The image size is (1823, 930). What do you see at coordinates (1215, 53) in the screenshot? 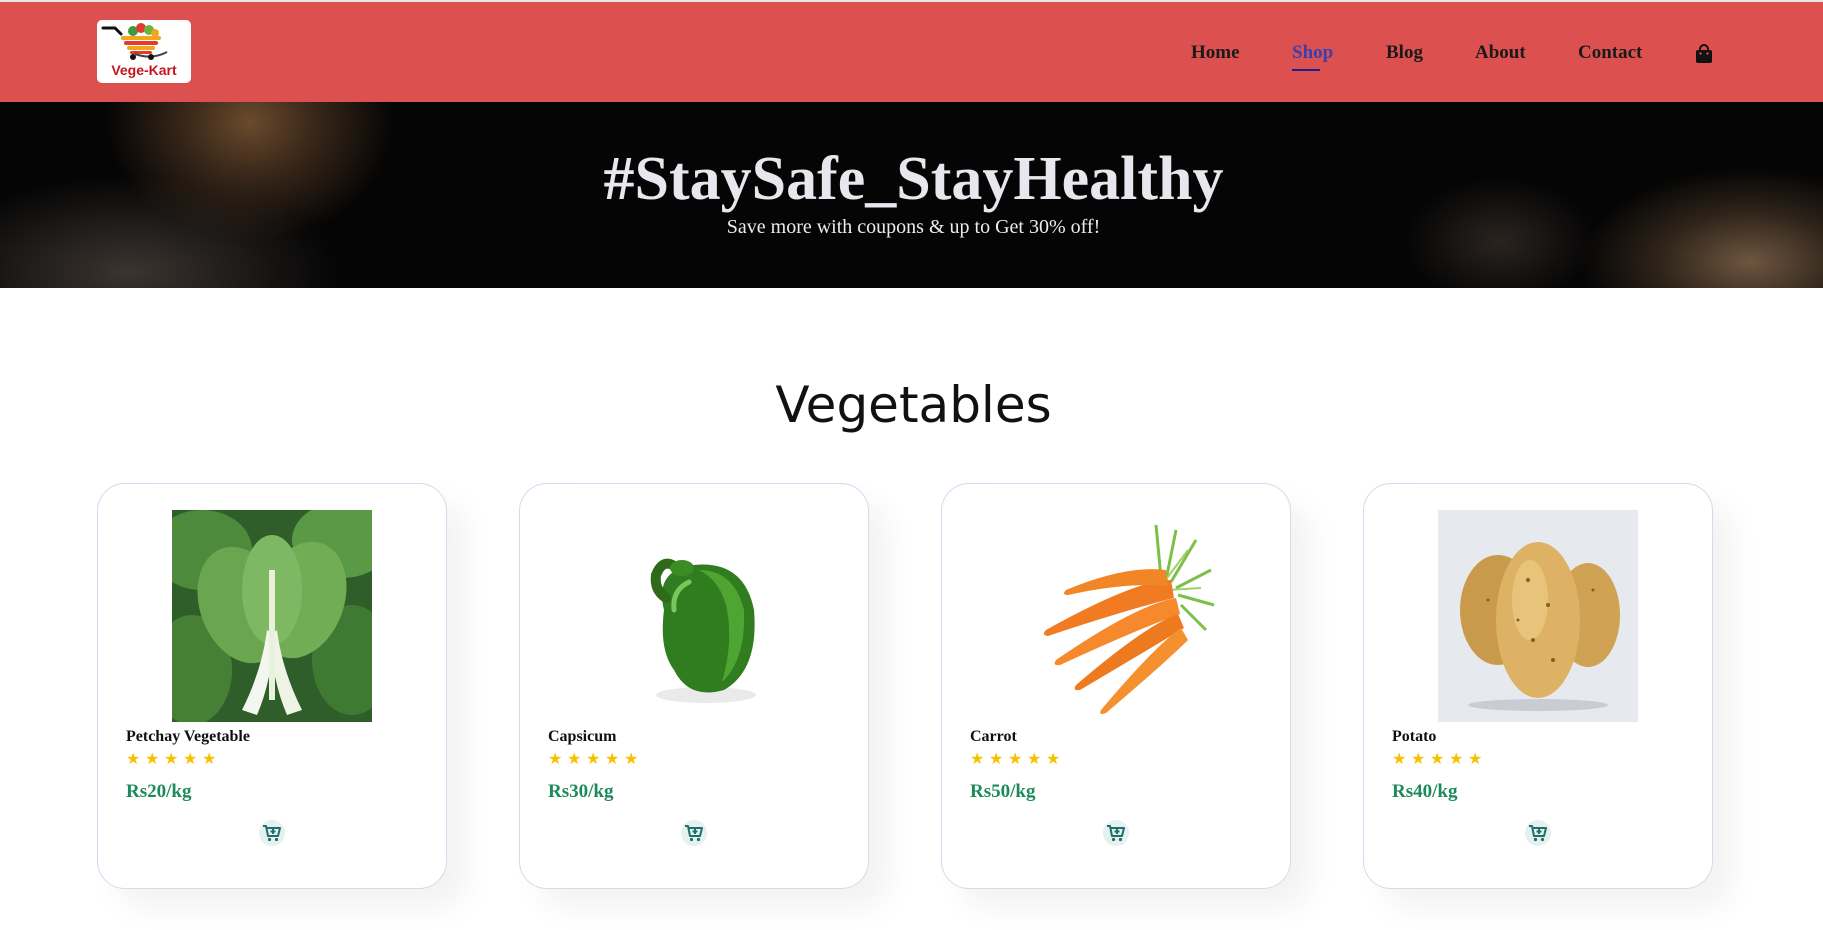
I see `nav-home: Home` at bounding box center [1215, 53].